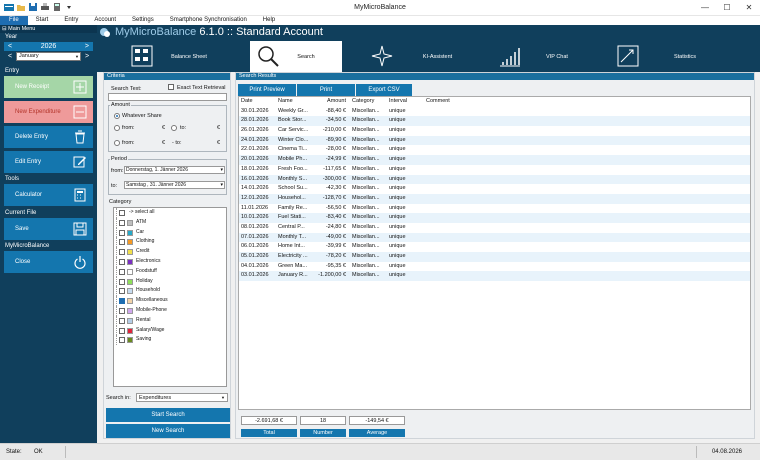 This screenshot has width=760, height=460. What do you see at coordinates (171, 87) in the screenshot?
I see `exact-text-checkbox` at bounding box center [171, 87].